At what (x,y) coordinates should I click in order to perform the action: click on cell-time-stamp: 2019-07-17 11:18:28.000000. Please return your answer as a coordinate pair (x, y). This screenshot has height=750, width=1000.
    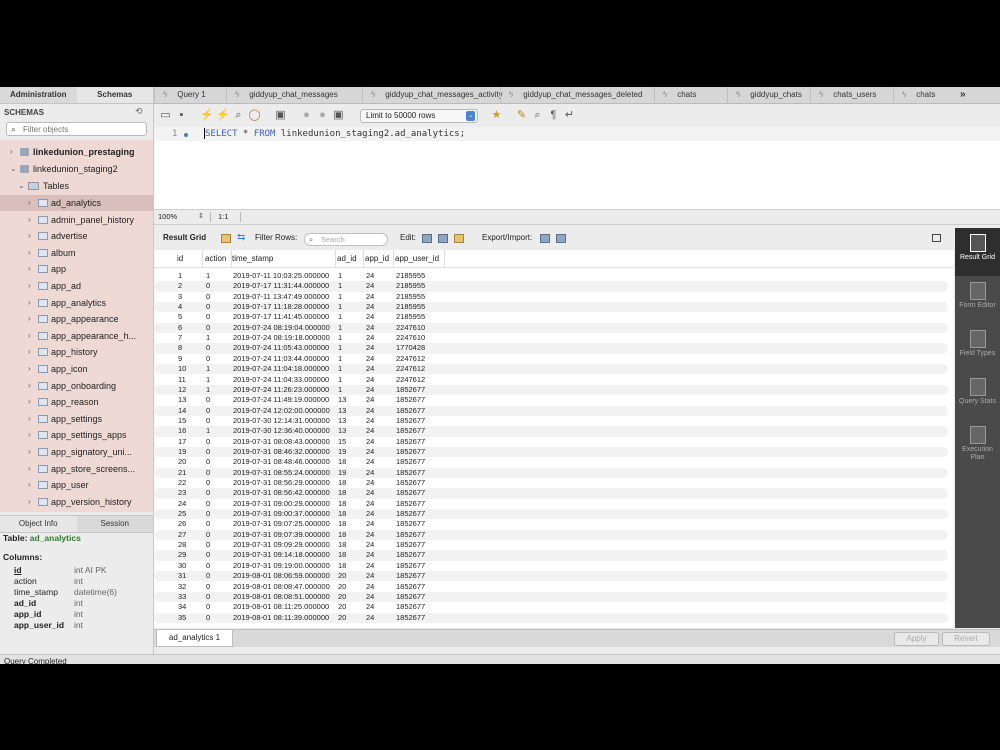
    Looking at the image, I should click on (285, 307).